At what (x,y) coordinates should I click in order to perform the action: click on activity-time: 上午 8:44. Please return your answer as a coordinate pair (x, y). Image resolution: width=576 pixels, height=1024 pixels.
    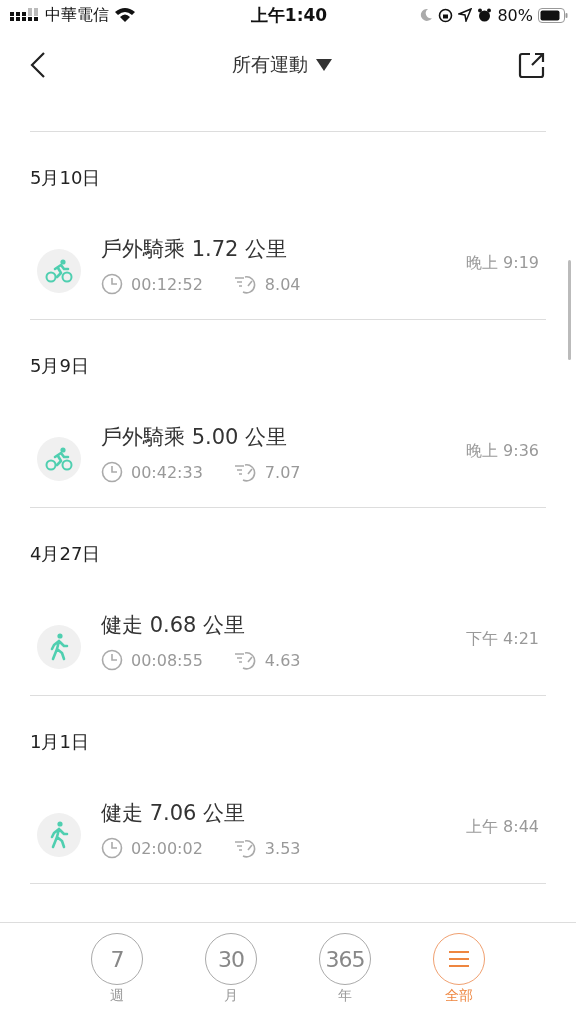
    Looking at the image, I should click on (502, 827).